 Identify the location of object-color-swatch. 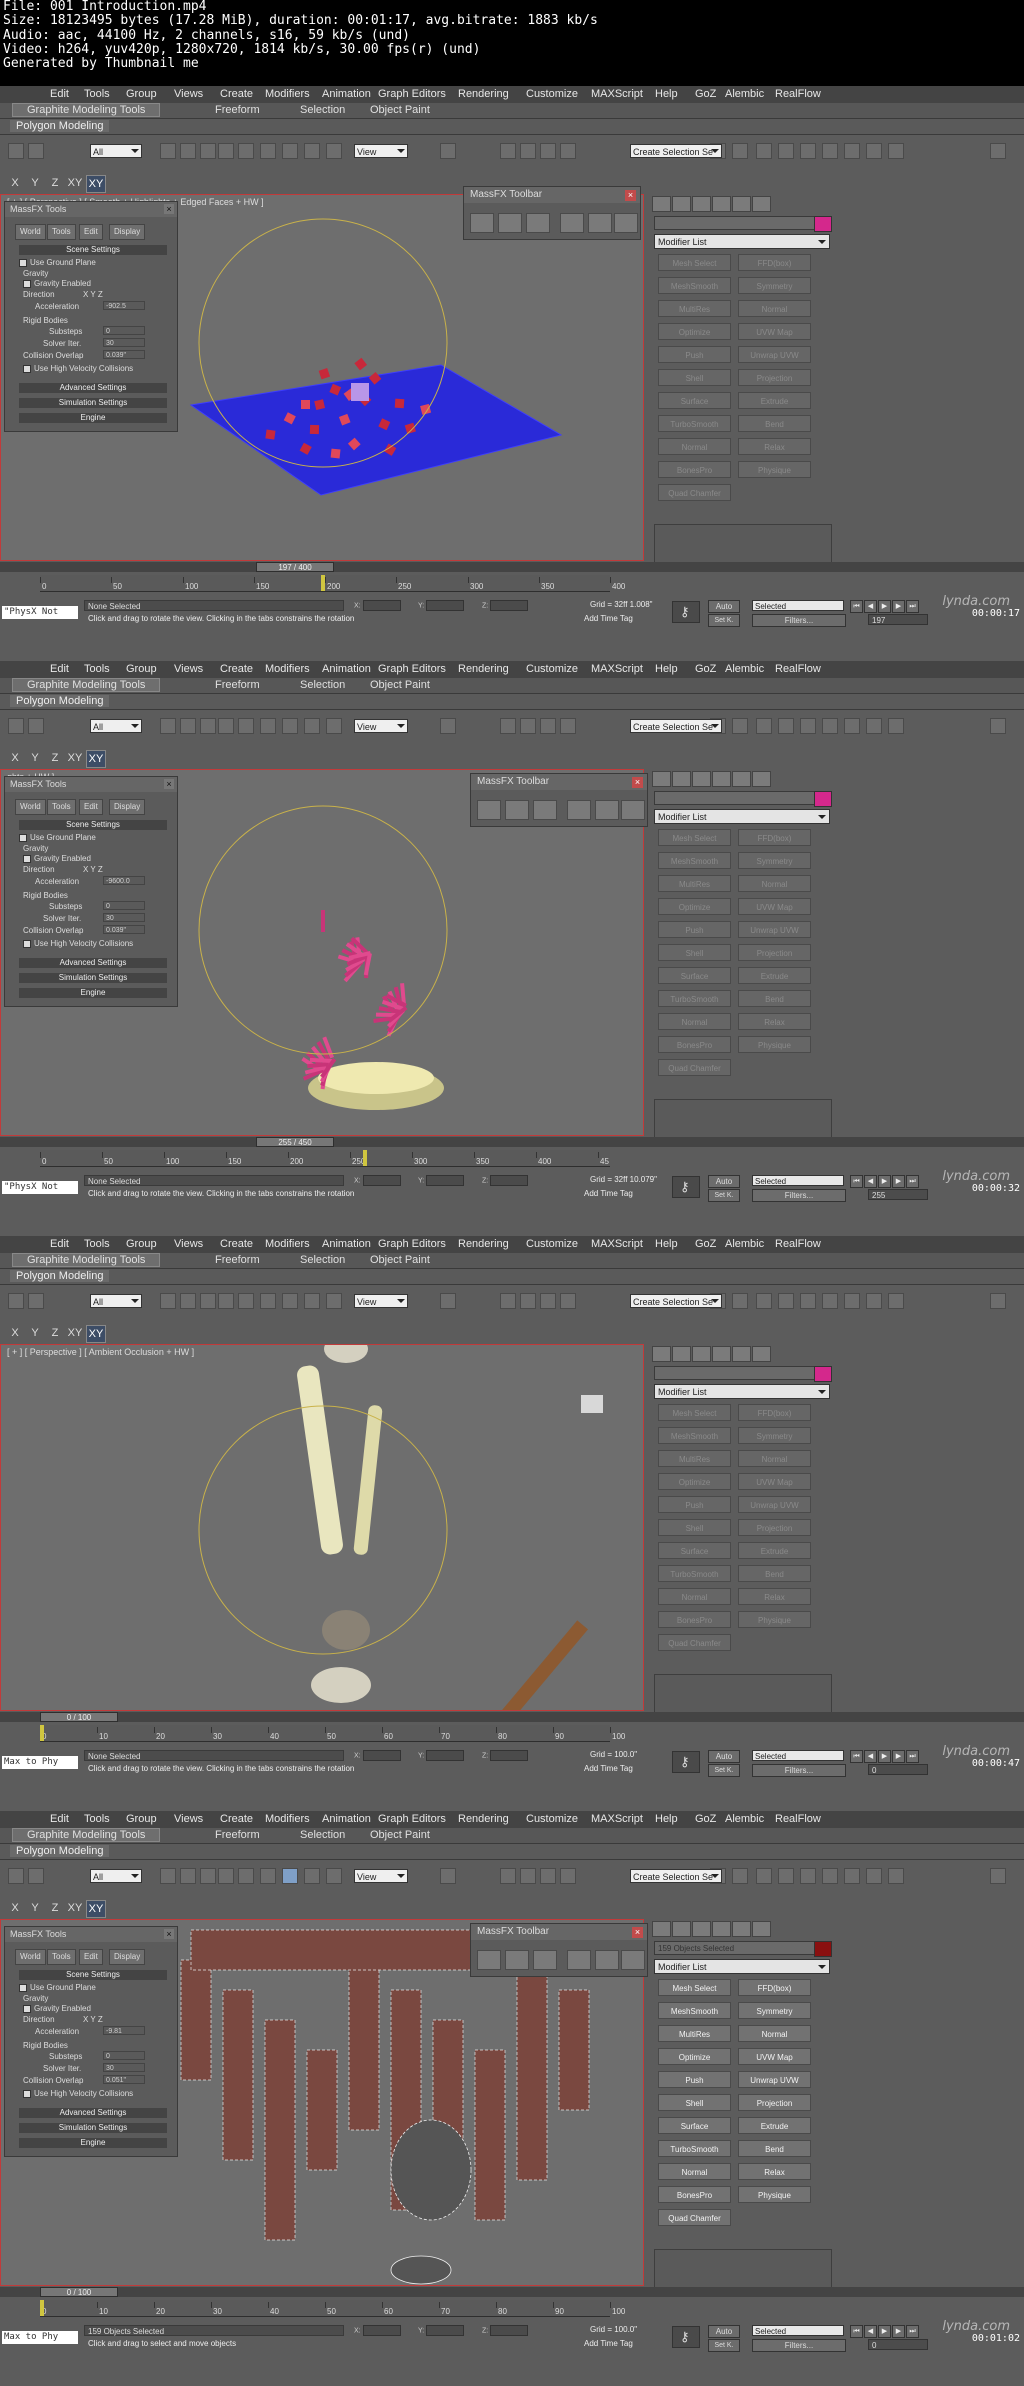
(823, 224).